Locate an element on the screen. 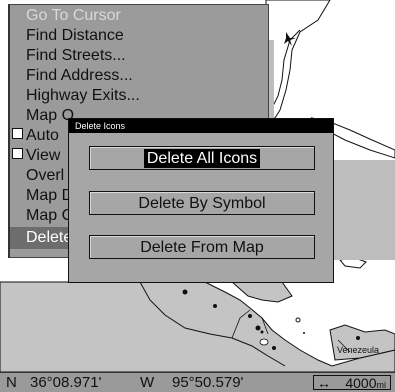  delete-by-symbol-button: Delete By Symbol is located at coordinates (202, 203).